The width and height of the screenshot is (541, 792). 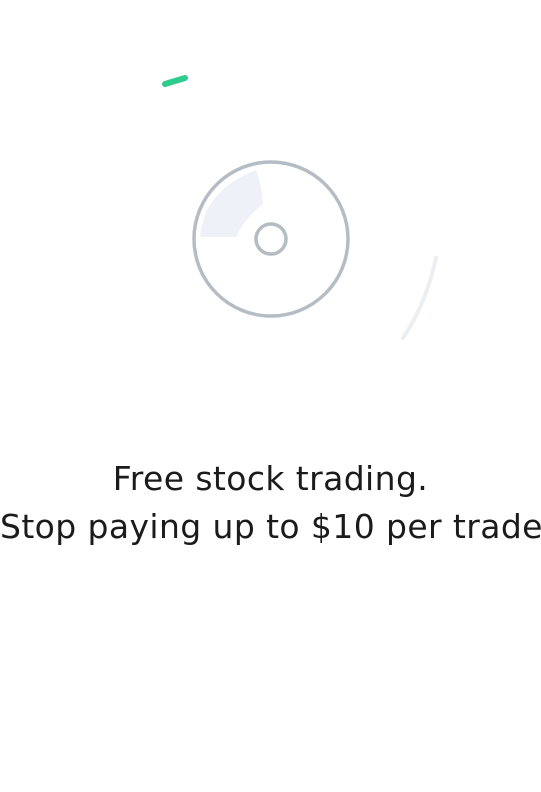 I want to click on green-dash-icon, so click(x=175, y=81).